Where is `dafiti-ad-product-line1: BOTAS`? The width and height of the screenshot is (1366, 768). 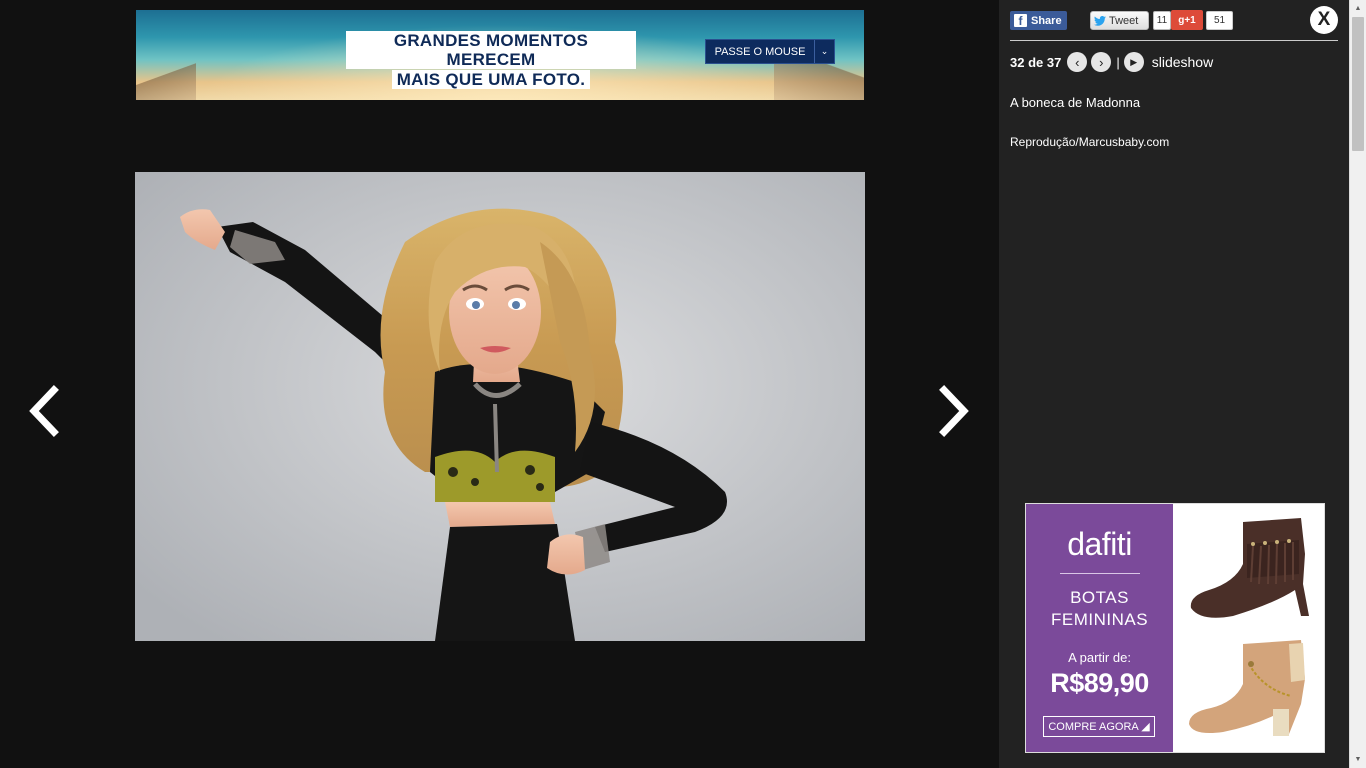 dafiti-ad-product-line1: BOTAS is located at coordinates (1099, 597).